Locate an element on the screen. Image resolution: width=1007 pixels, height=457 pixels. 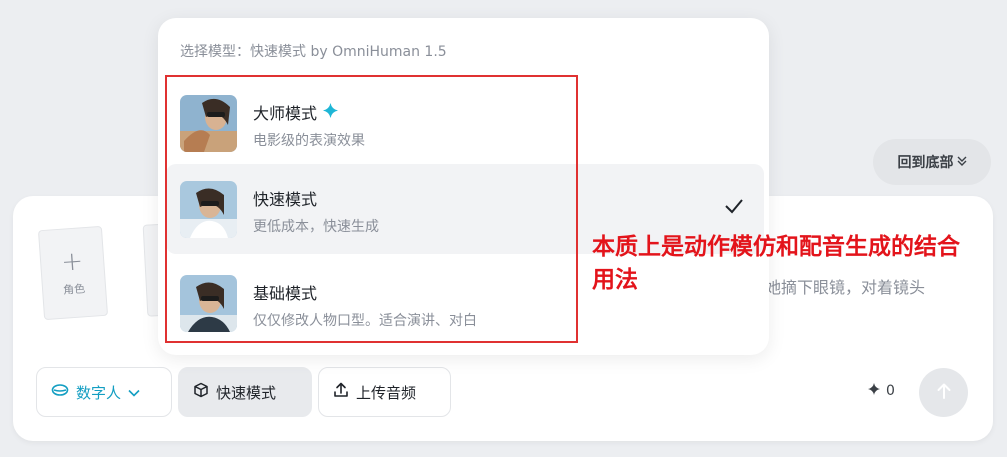
digital-human-label: 数字人 is located at coordinates (99, 392).